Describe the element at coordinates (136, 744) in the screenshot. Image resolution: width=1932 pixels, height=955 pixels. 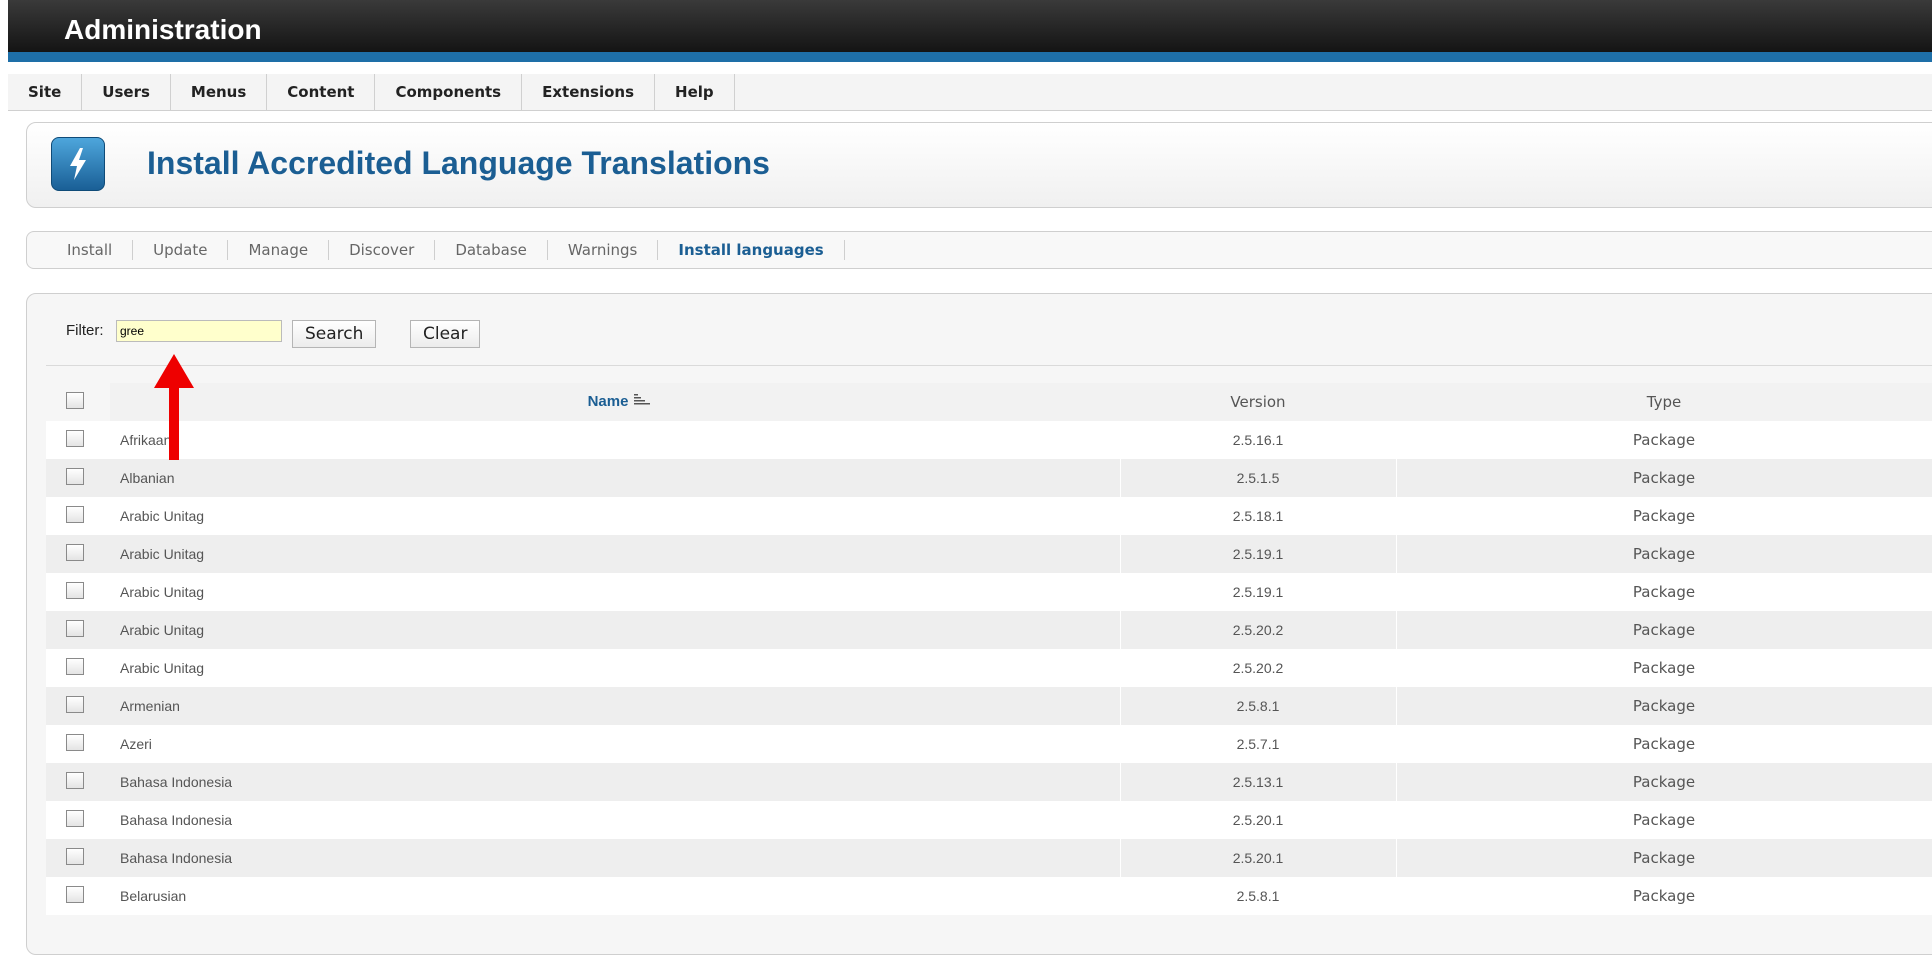
I see `language-name: Azeri` at that location.